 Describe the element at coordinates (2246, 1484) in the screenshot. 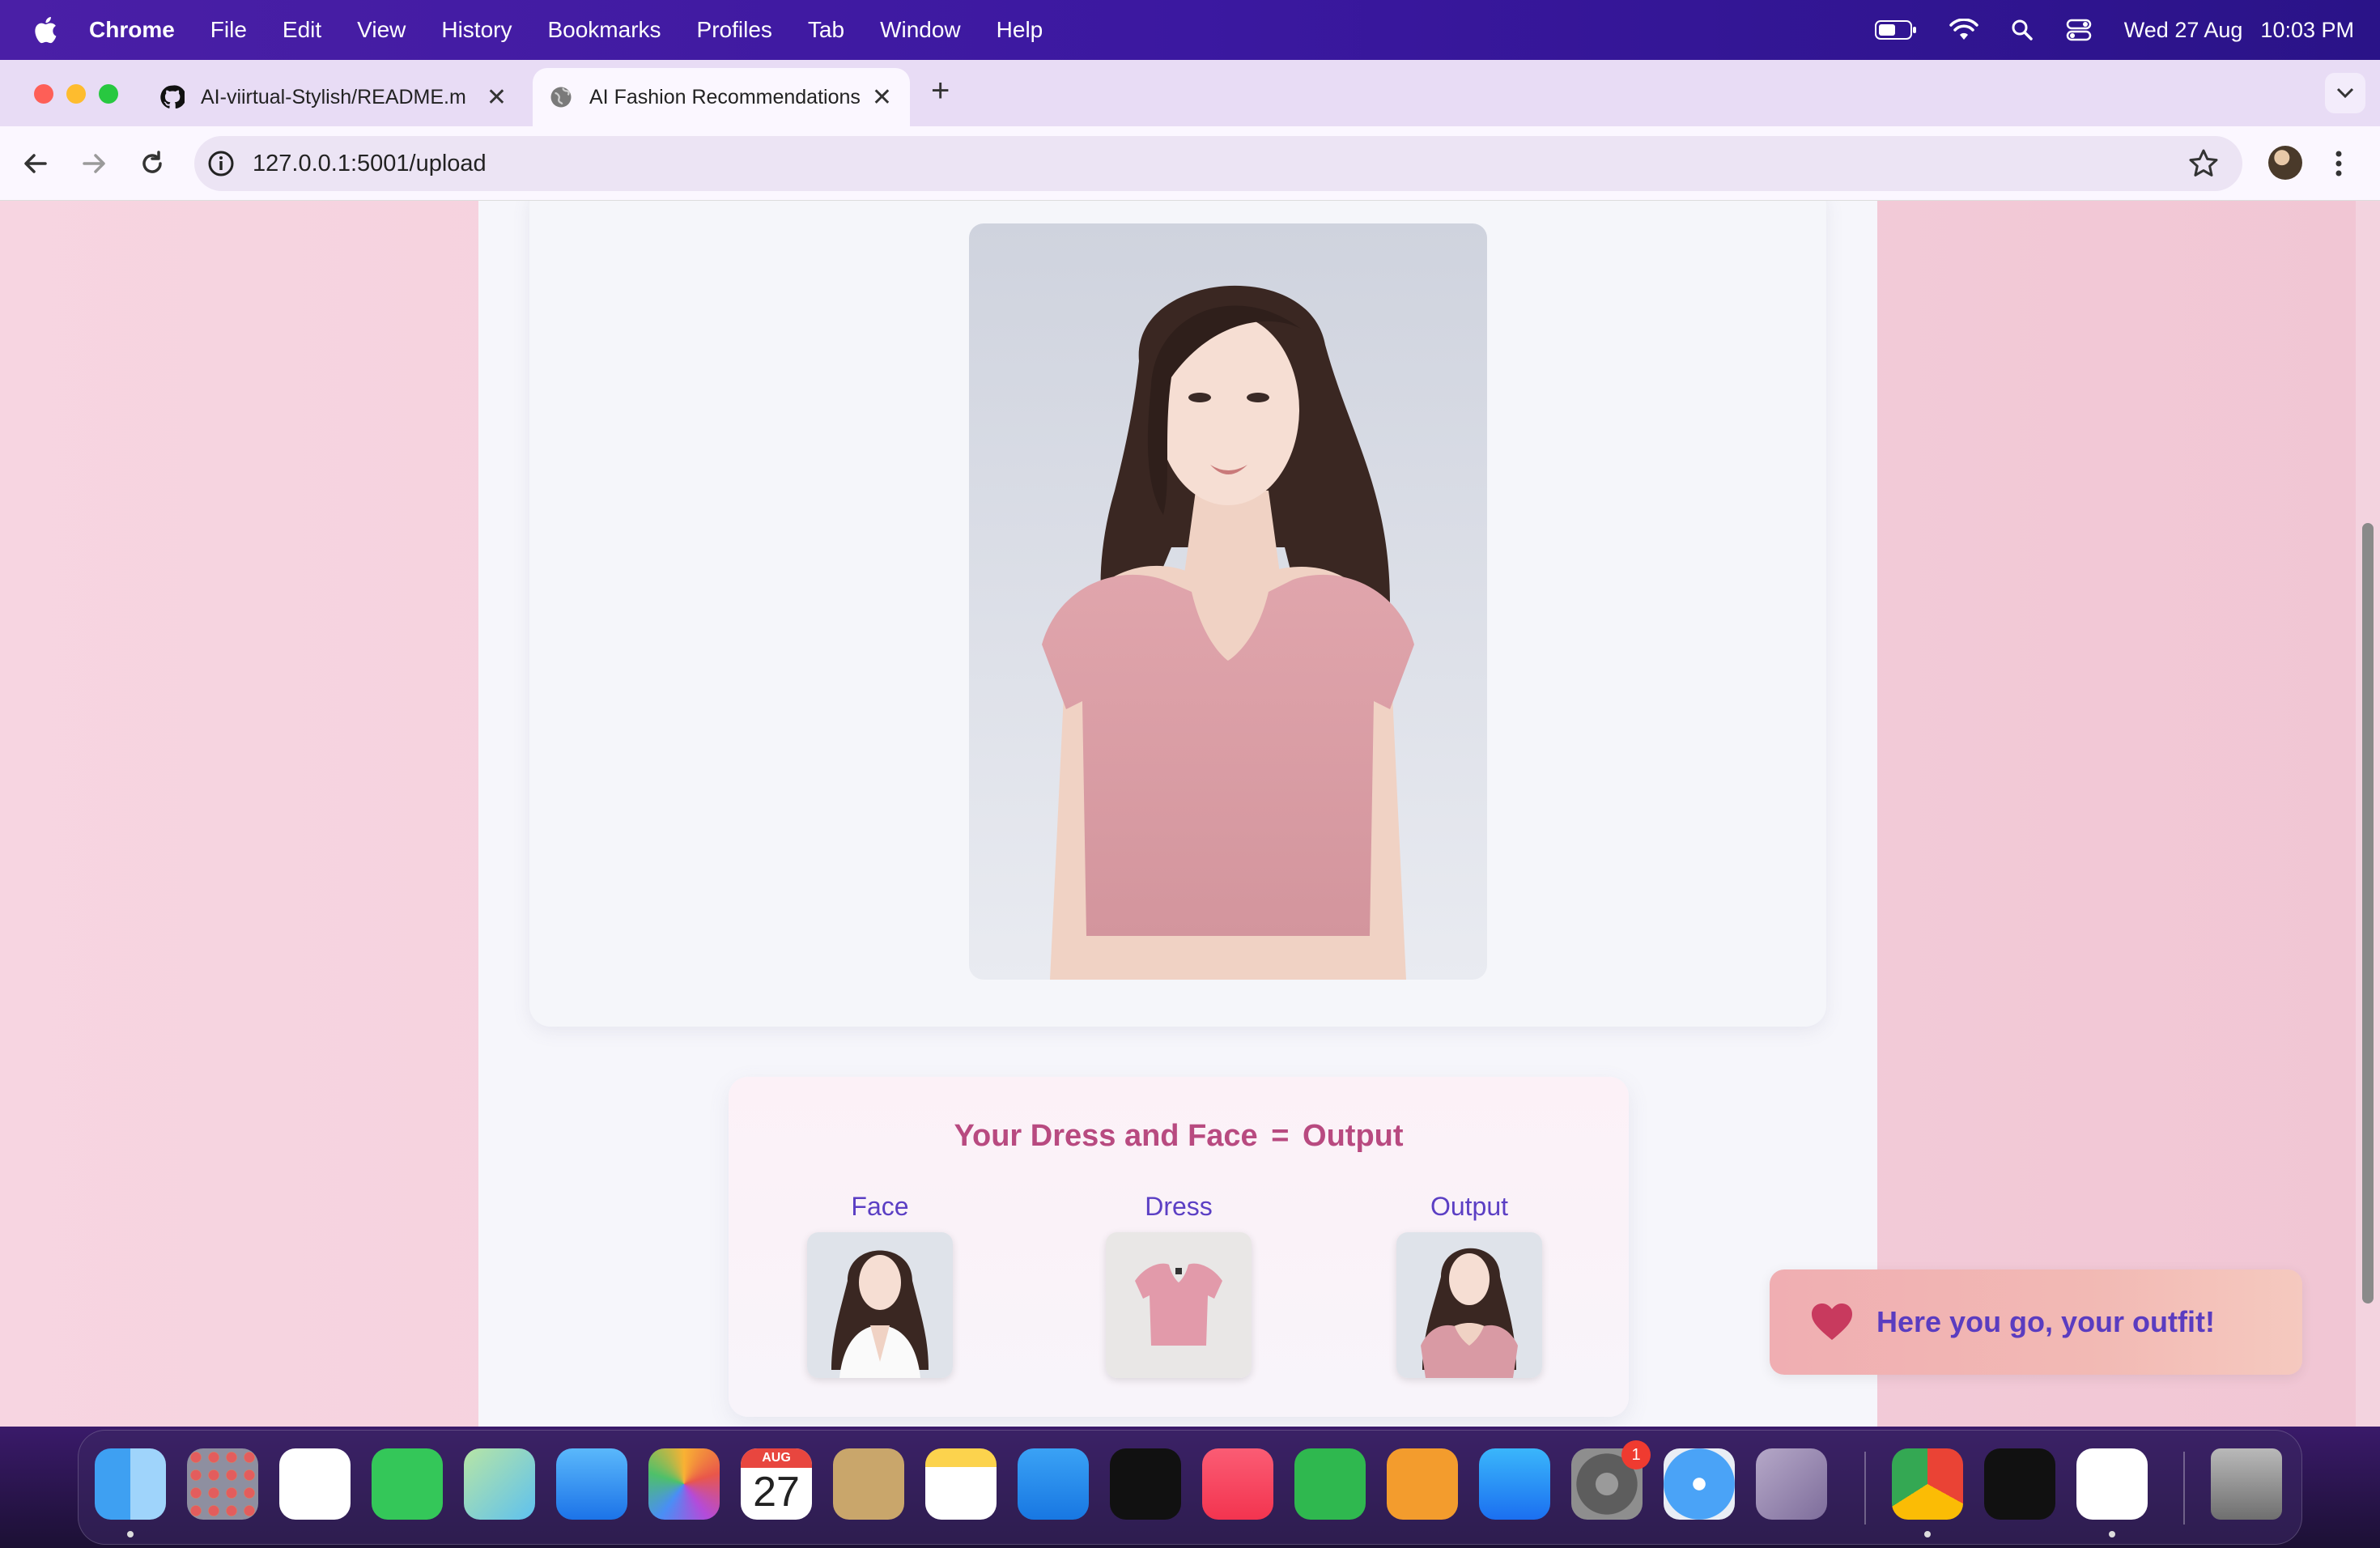

I see `trash-icon` at that location.